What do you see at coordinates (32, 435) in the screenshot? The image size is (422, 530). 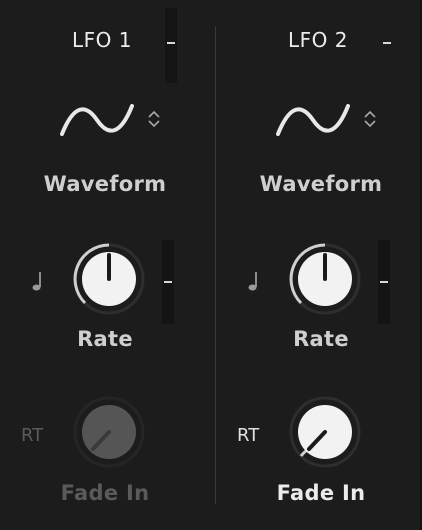 I see `lfo1-rt-label: RT` at bounding box center [32, 435].